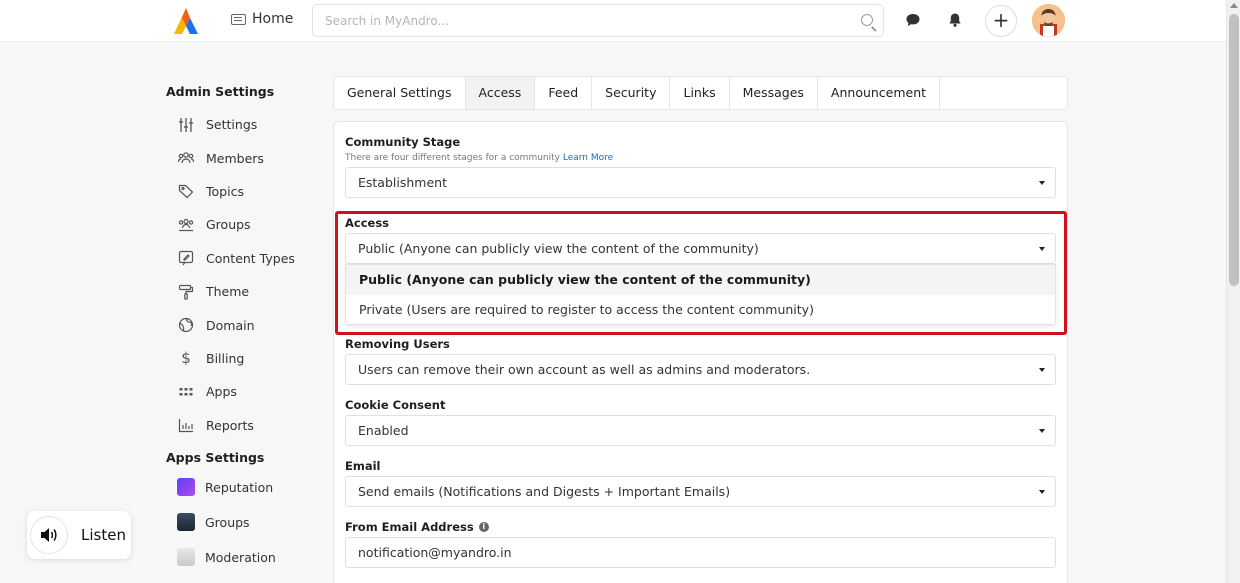 This screenshot has width=1240, height=583. What do you see at coordinates (186, 292) in the screenshot?
I see `paint-roller-icon` at bounding box center [186, 292].